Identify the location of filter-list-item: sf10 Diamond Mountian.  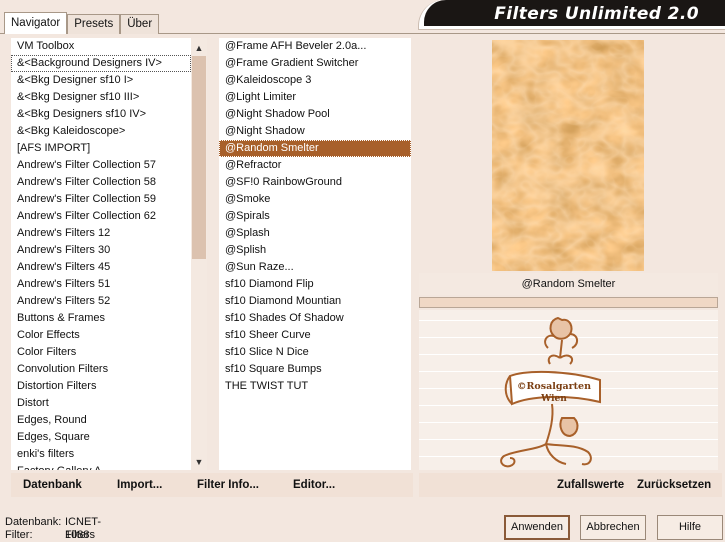
(315, 301).